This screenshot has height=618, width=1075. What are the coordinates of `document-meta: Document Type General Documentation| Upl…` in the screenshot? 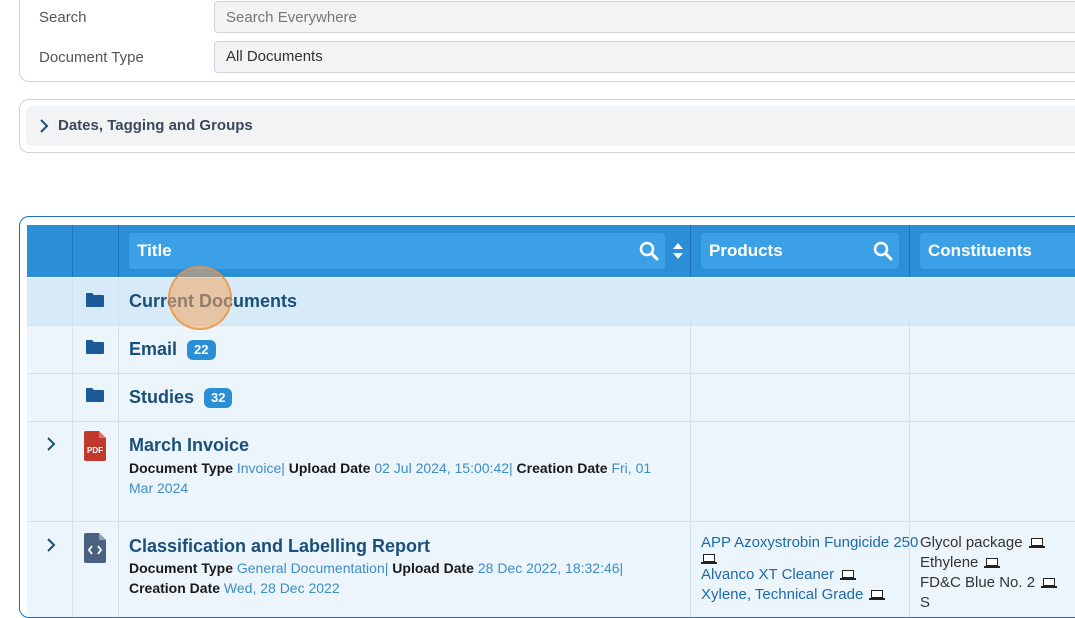 It's located at (376, 578).